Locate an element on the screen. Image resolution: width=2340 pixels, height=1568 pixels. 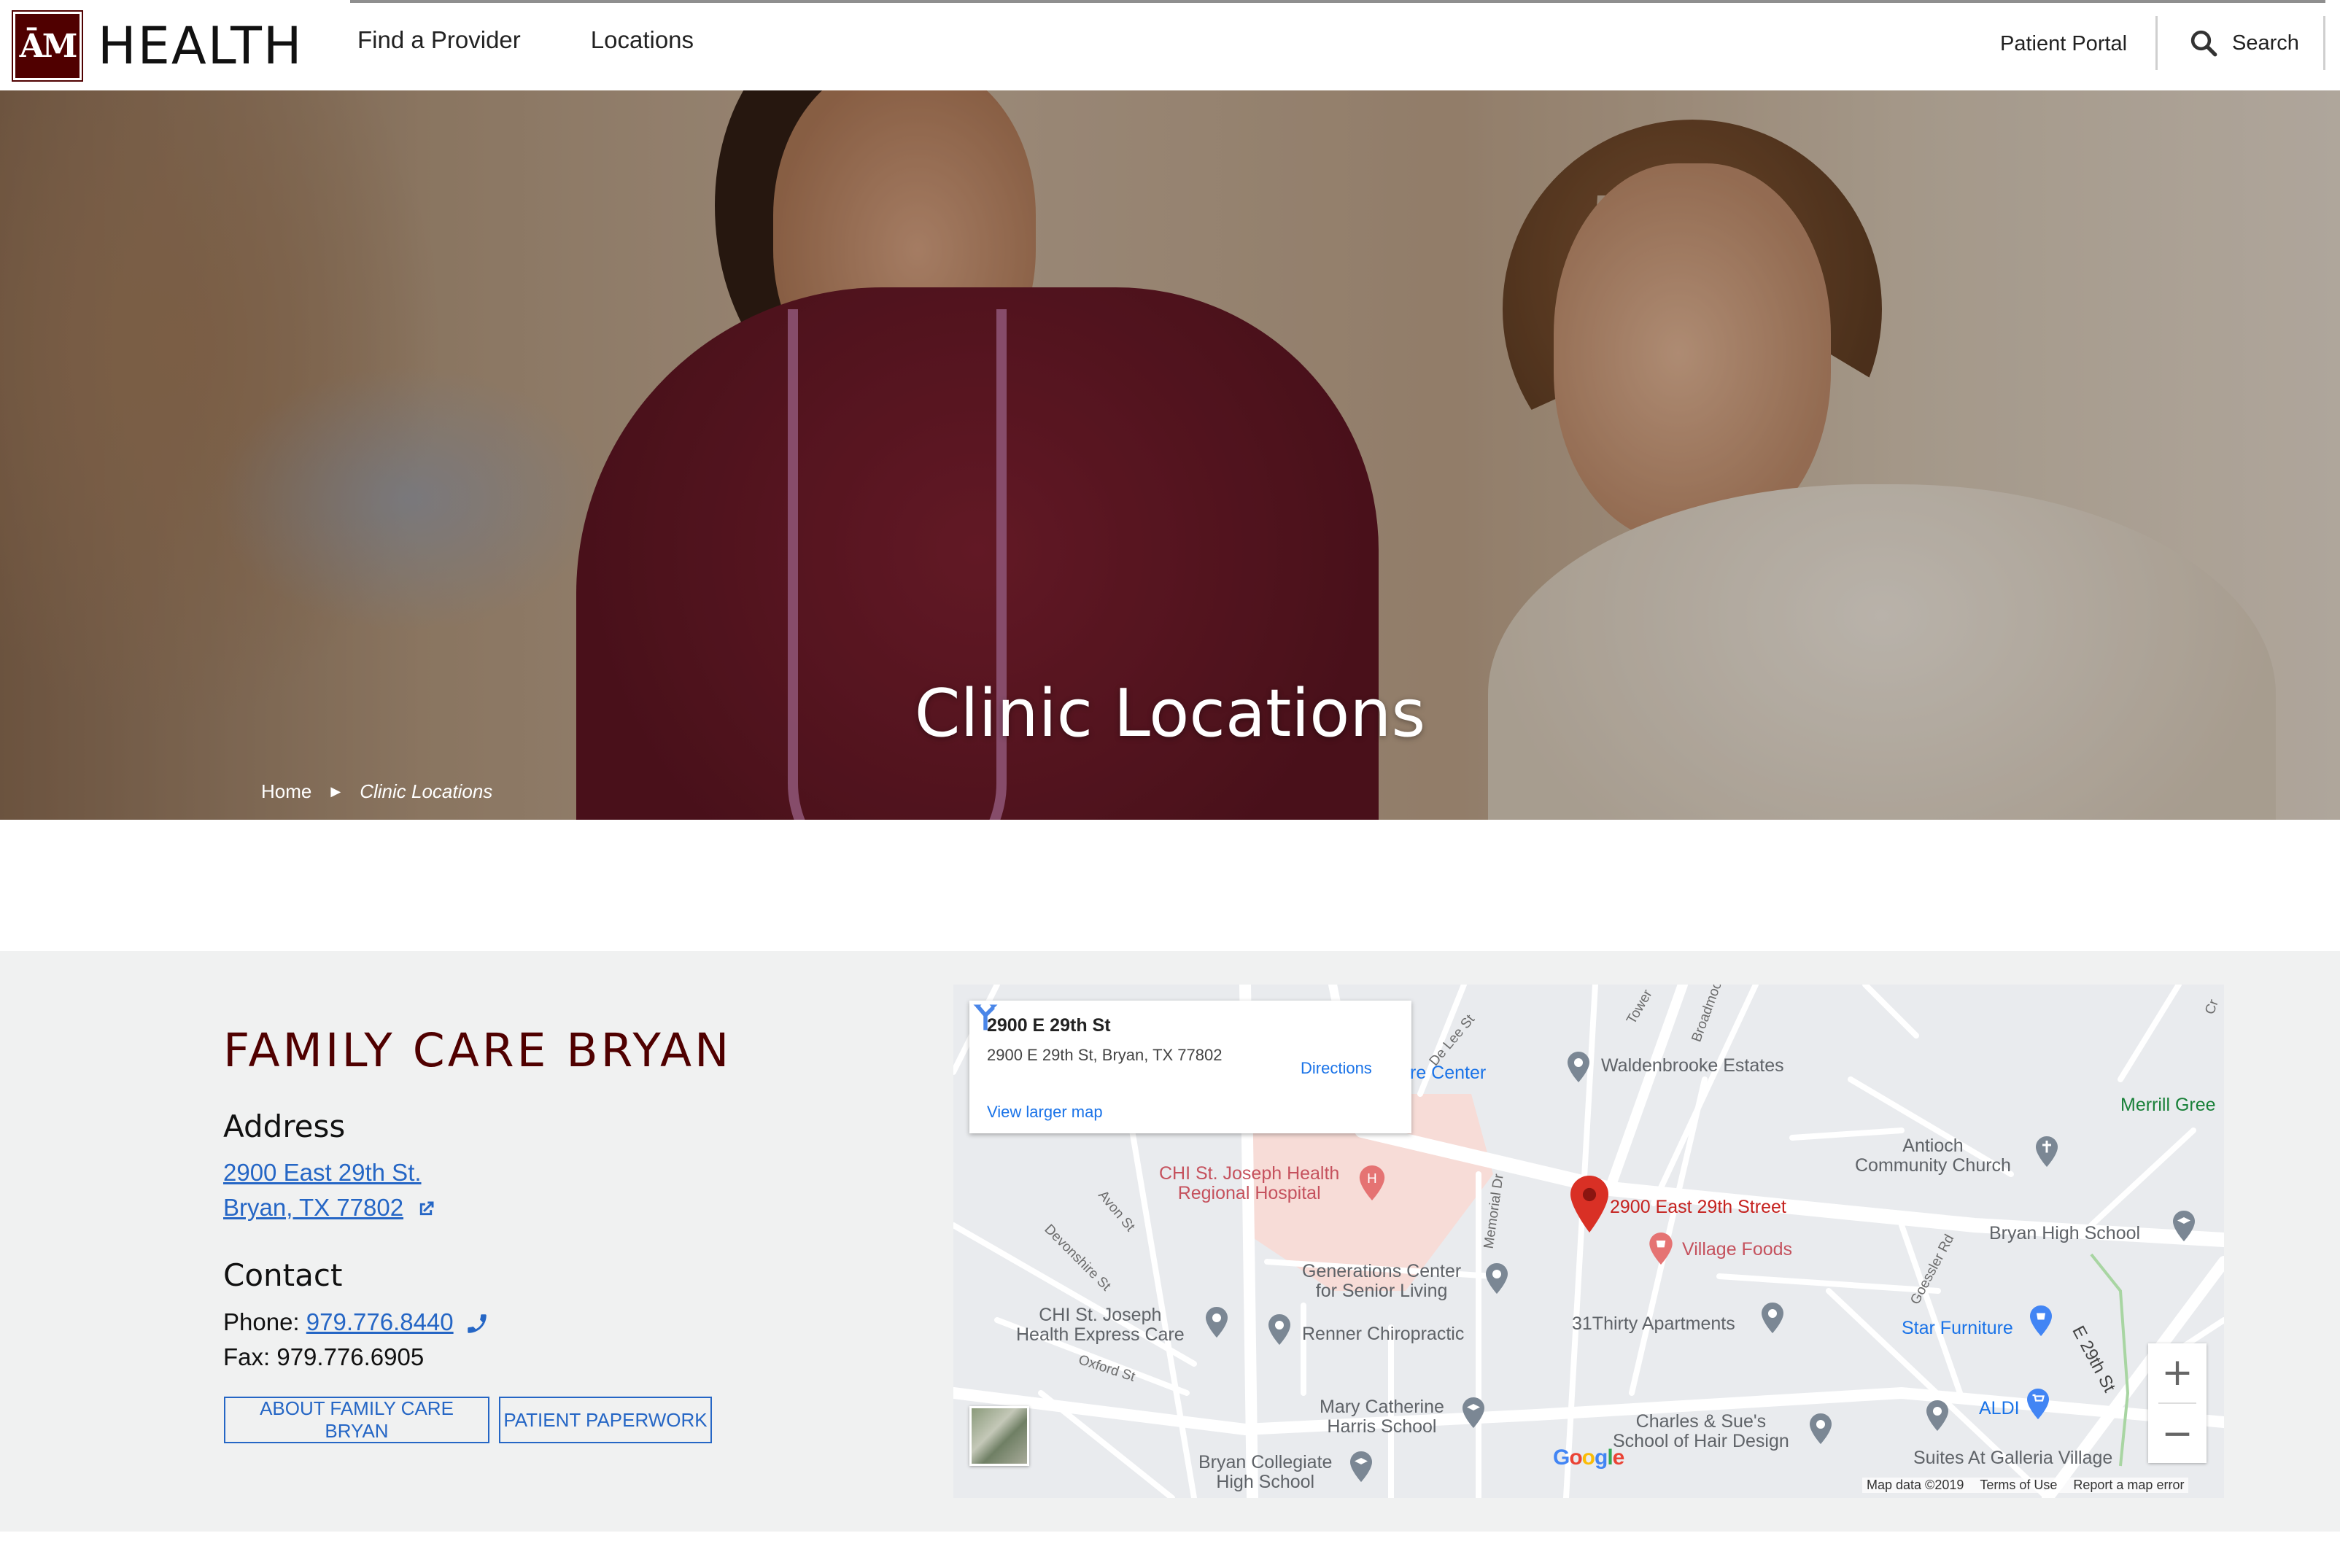
map-label-charles-sues: Charles & Sue's School of Hair Design is located at coordinates (1701, 1431).